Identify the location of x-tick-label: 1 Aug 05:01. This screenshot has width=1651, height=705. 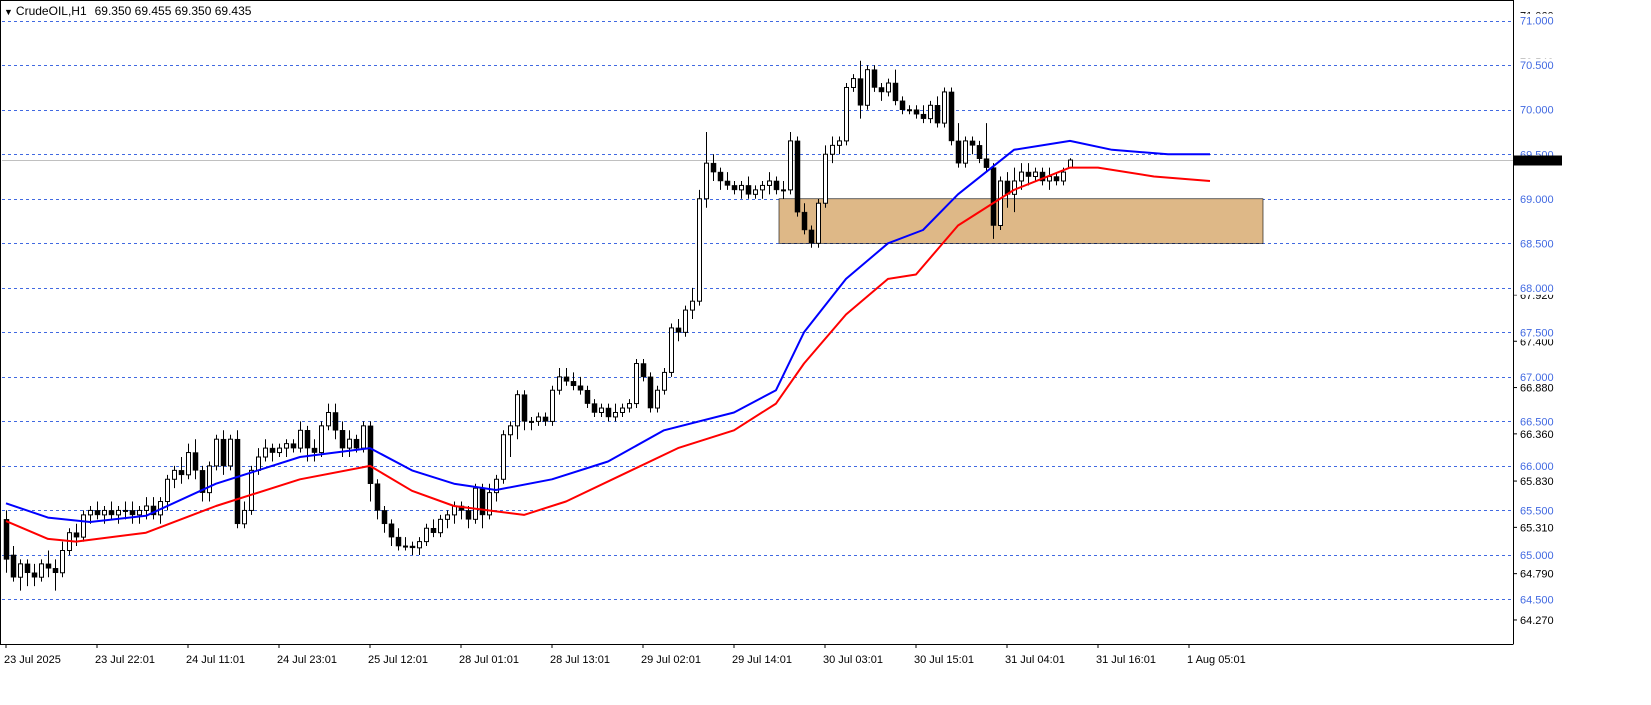
(1216, 660).